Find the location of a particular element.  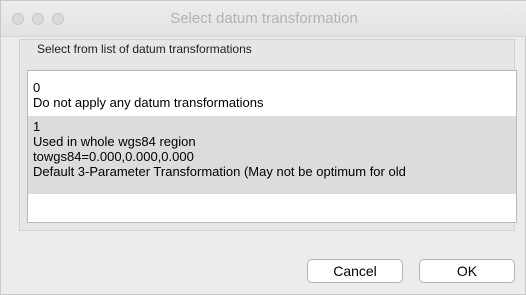

ok-button: OK is located at coordinates (467, 271).